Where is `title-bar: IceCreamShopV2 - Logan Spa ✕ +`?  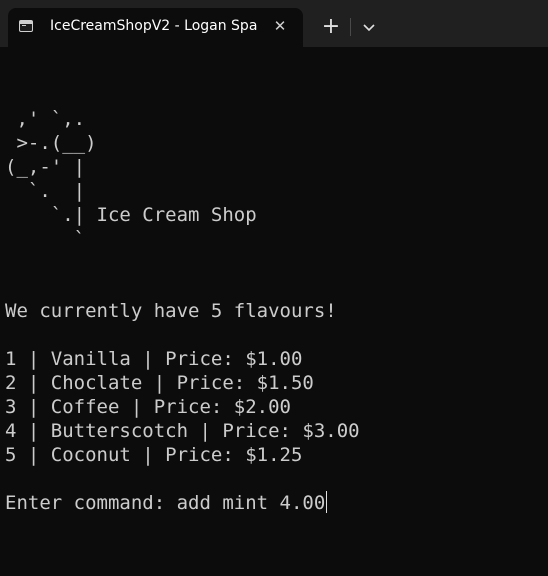 title-bar: IceCreamShopV2 - Logan Spa ✕ + is located at coordinates (274, 23).